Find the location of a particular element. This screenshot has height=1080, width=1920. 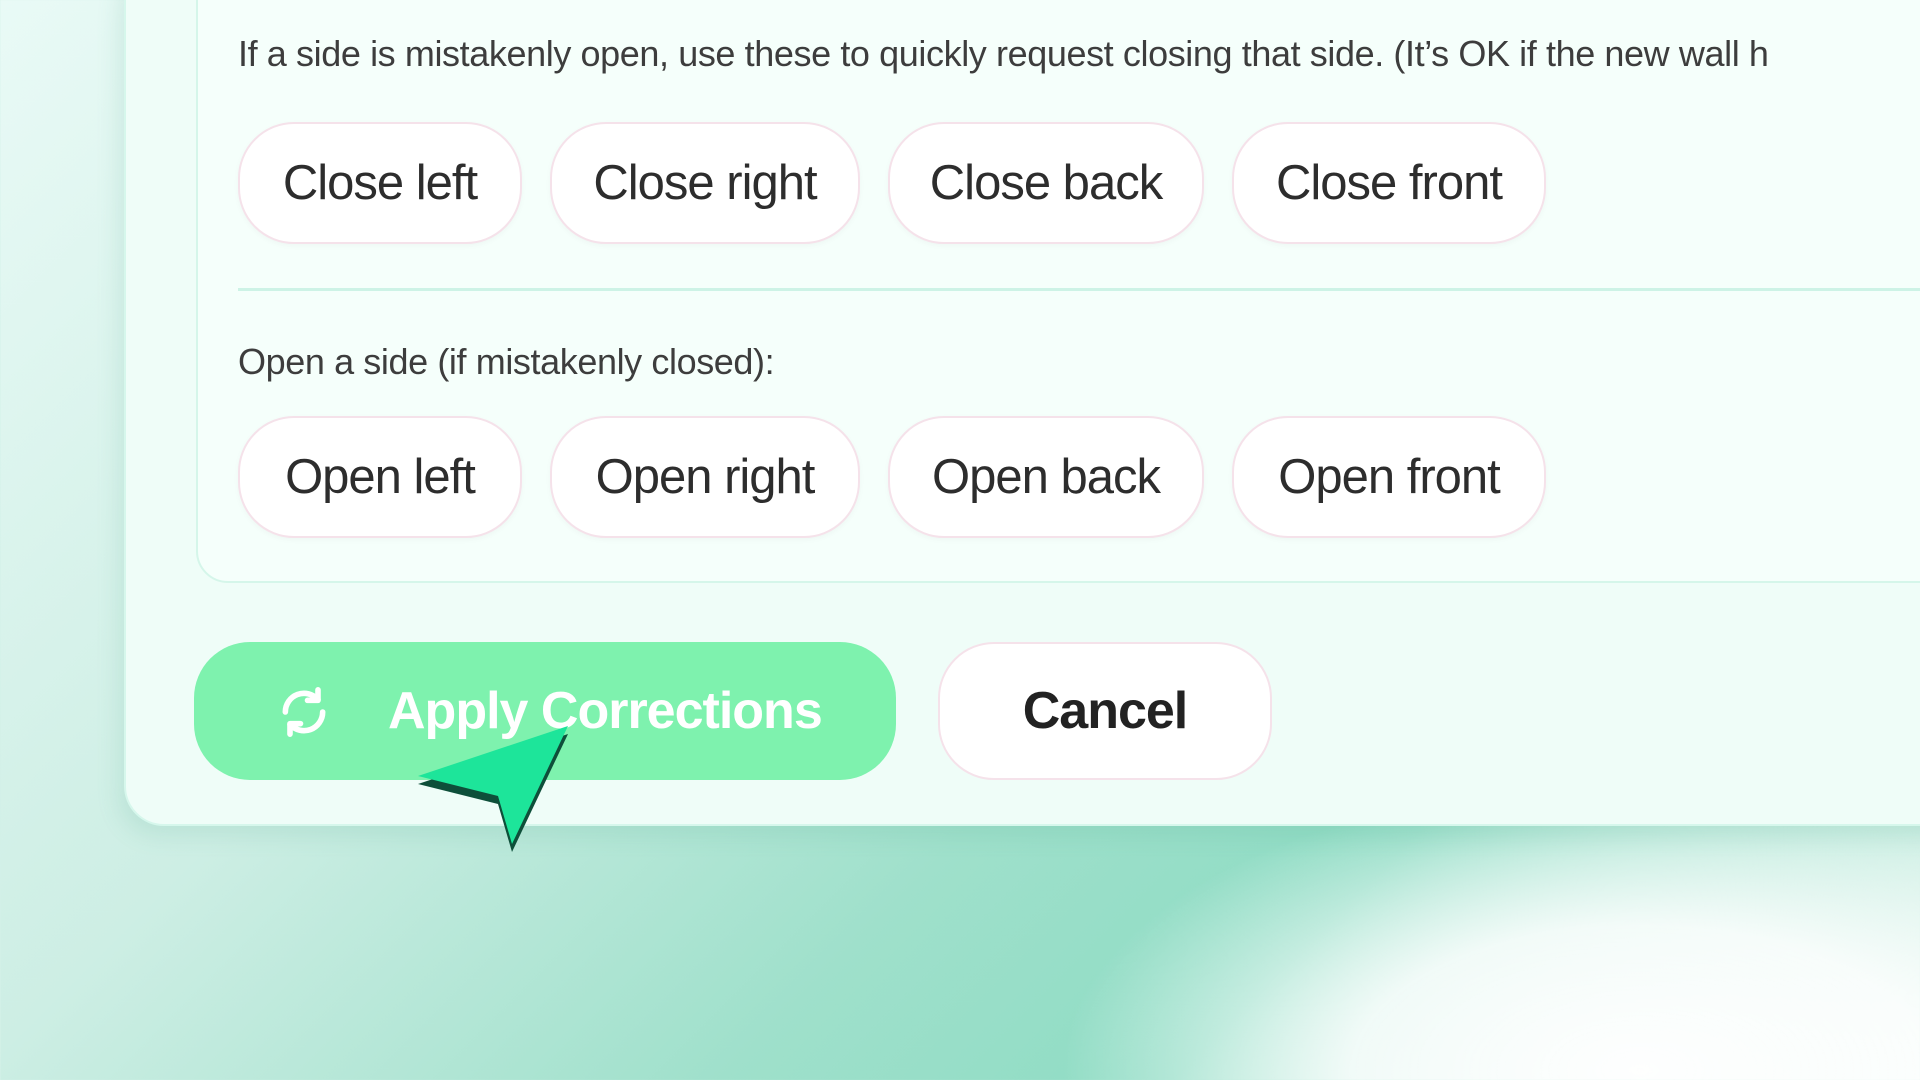

open-sides-heading: Open a side (if mistakenly closed): is located at coordinates (506, 361).